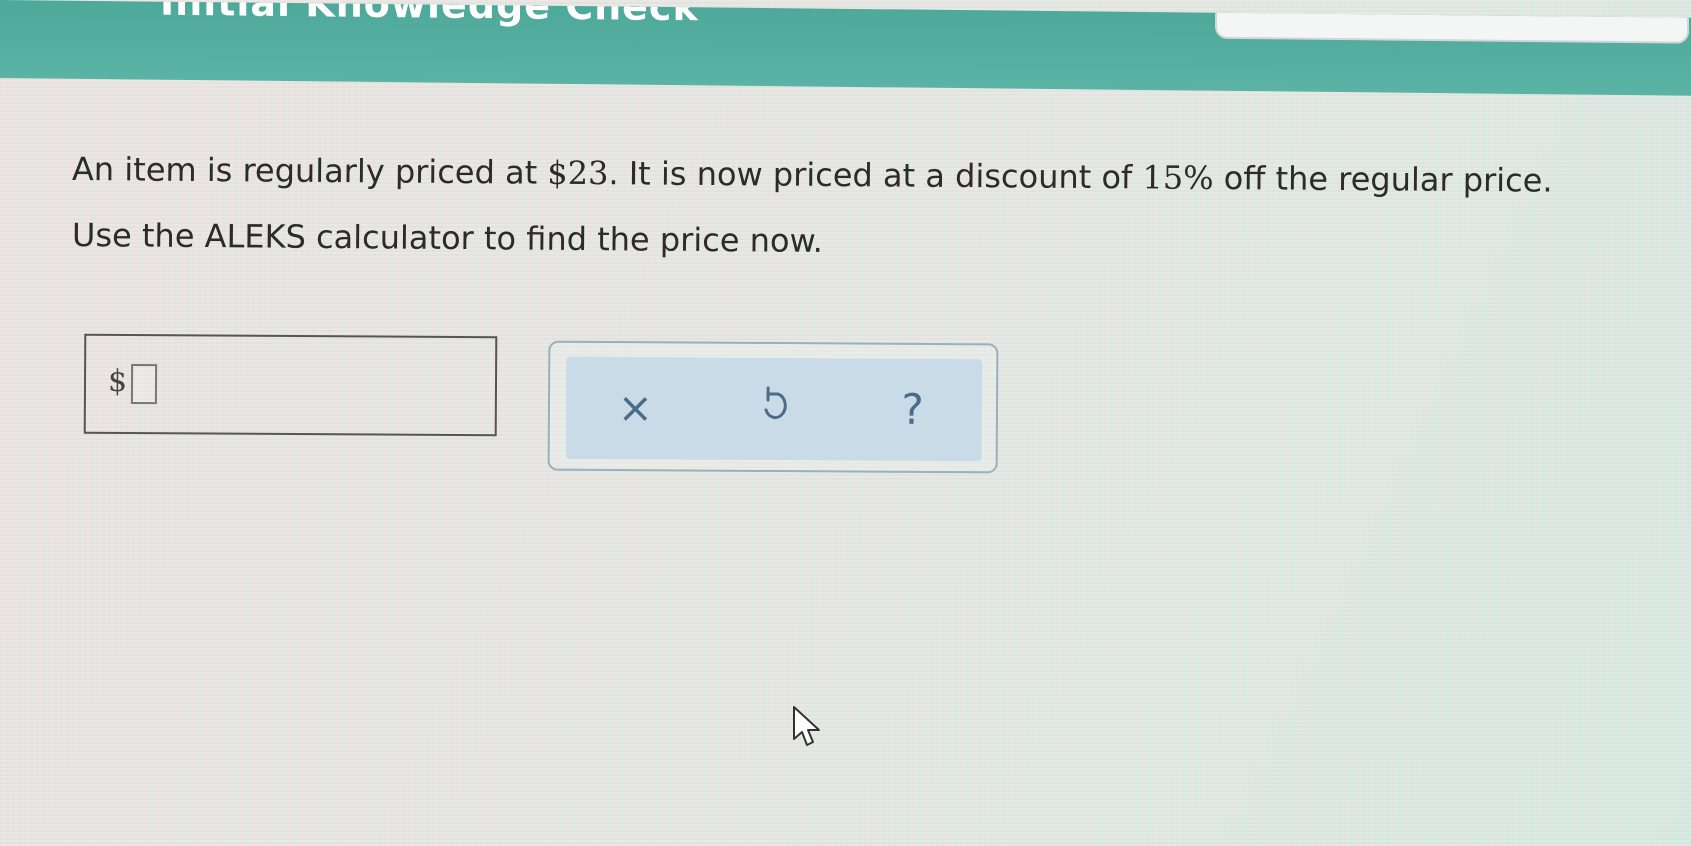 The width and height of the screenshot is (1691, 846). What do you see at coordinates (309, 171) in the screenshot?
I see `question-text-part: An item is regularly priced at` at bounding box center [309, 171].